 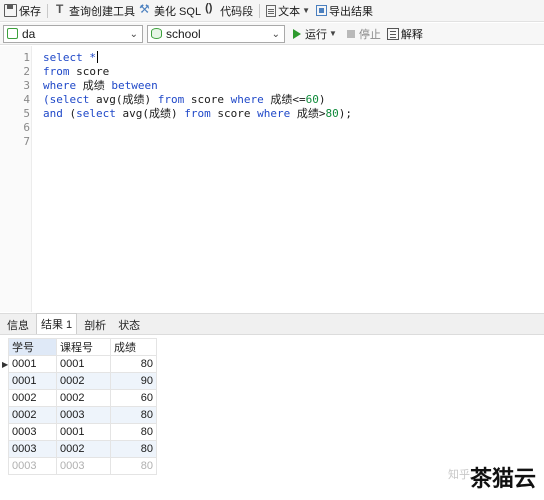 What do you see at coordinates (29, 33) in the screenshot?
I see `connection-value: da` at bounding box center [29, 33].